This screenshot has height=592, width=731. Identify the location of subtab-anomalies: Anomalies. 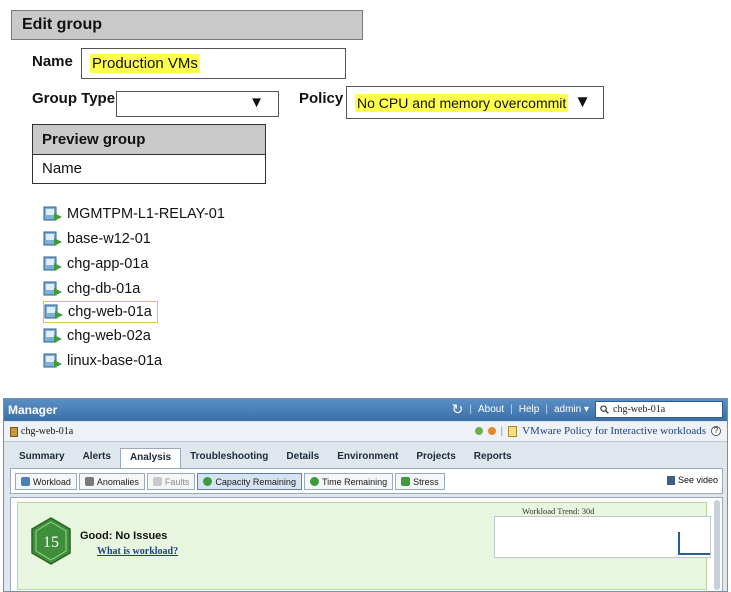
(111, 481).